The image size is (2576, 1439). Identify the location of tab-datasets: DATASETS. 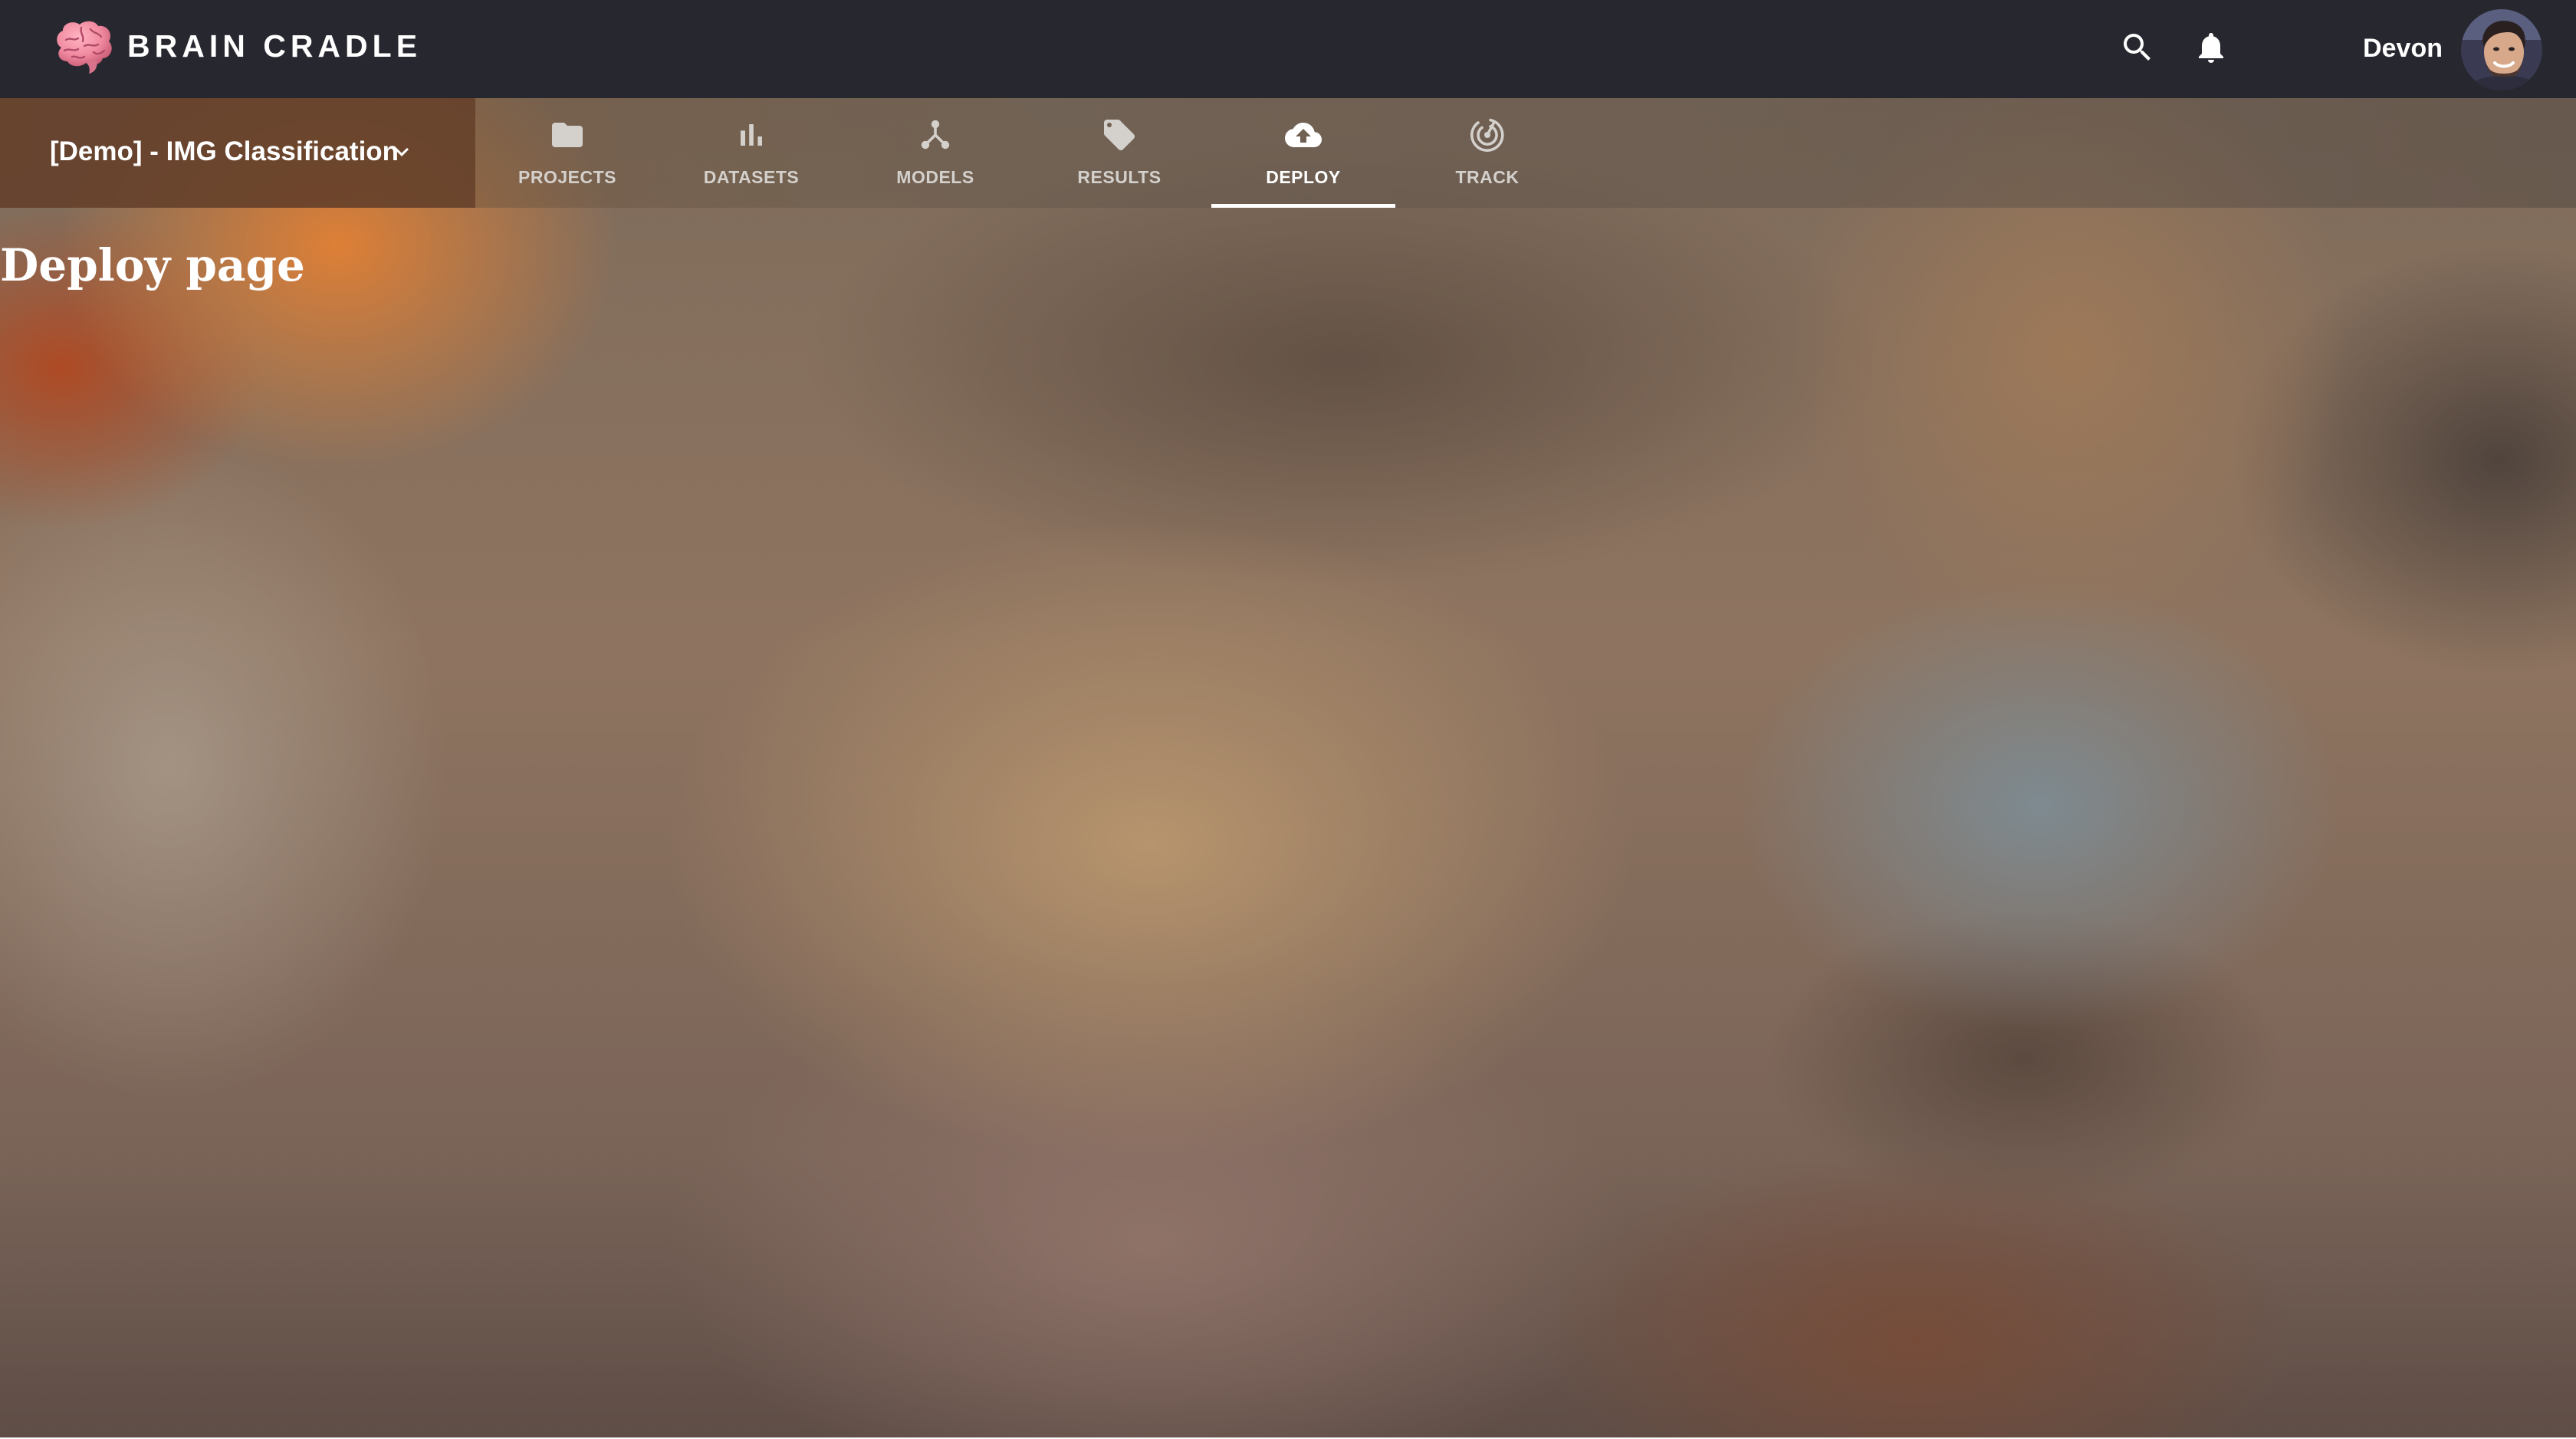
(751, 153).